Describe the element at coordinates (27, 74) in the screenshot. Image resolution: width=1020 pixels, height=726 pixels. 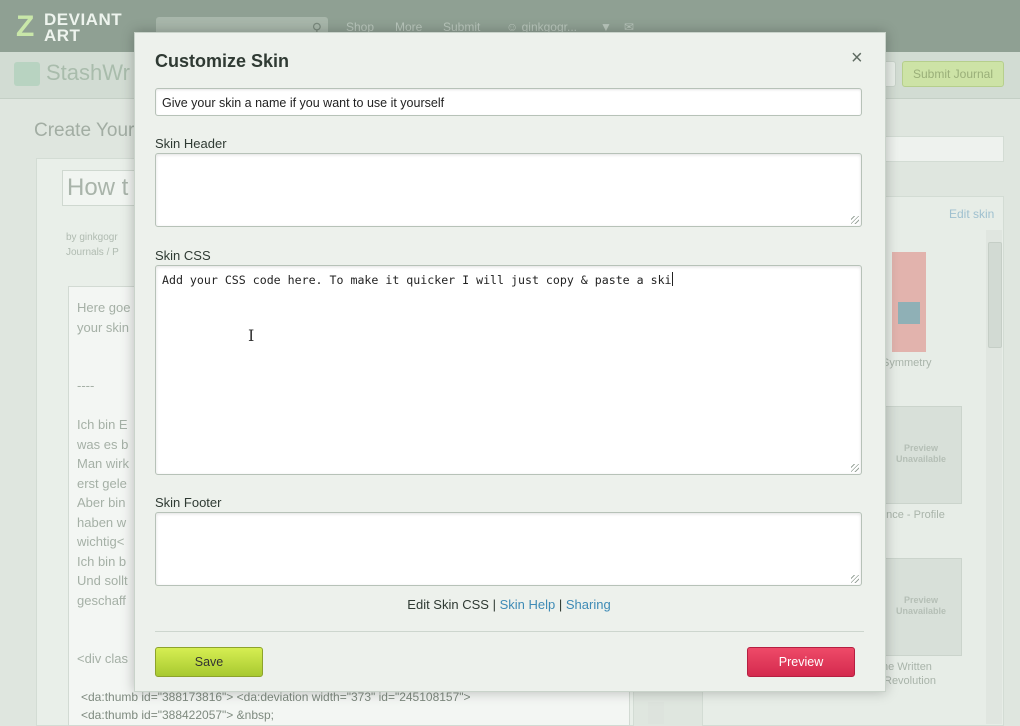
I see `stash-writer-icon` at that location.